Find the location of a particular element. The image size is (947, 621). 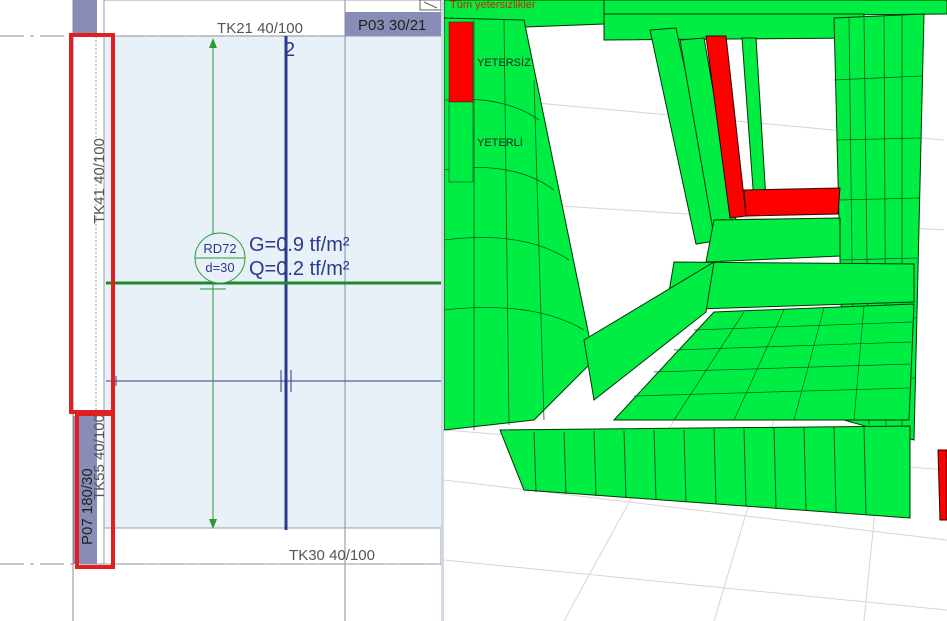

column-bottom-left-label: P07 180/30 is located at coordinates (87, 506).